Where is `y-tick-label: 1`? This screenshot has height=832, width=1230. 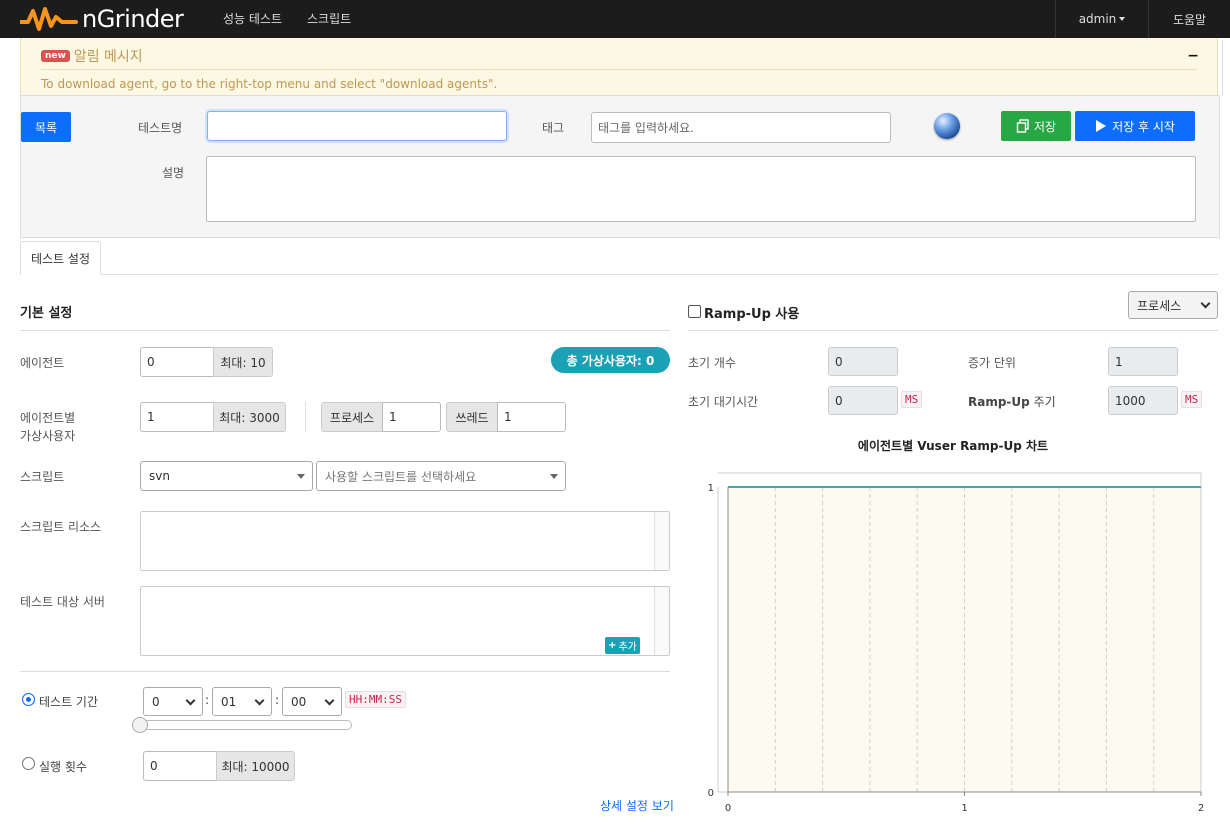
y-tick-label: 1 is located at coordinates (711, 488).